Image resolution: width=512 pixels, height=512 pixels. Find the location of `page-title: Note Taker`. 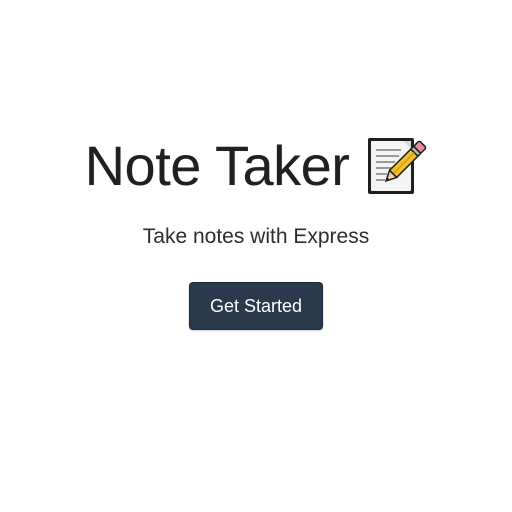

page-title: Note Taker is located at coordinates (217, 165).